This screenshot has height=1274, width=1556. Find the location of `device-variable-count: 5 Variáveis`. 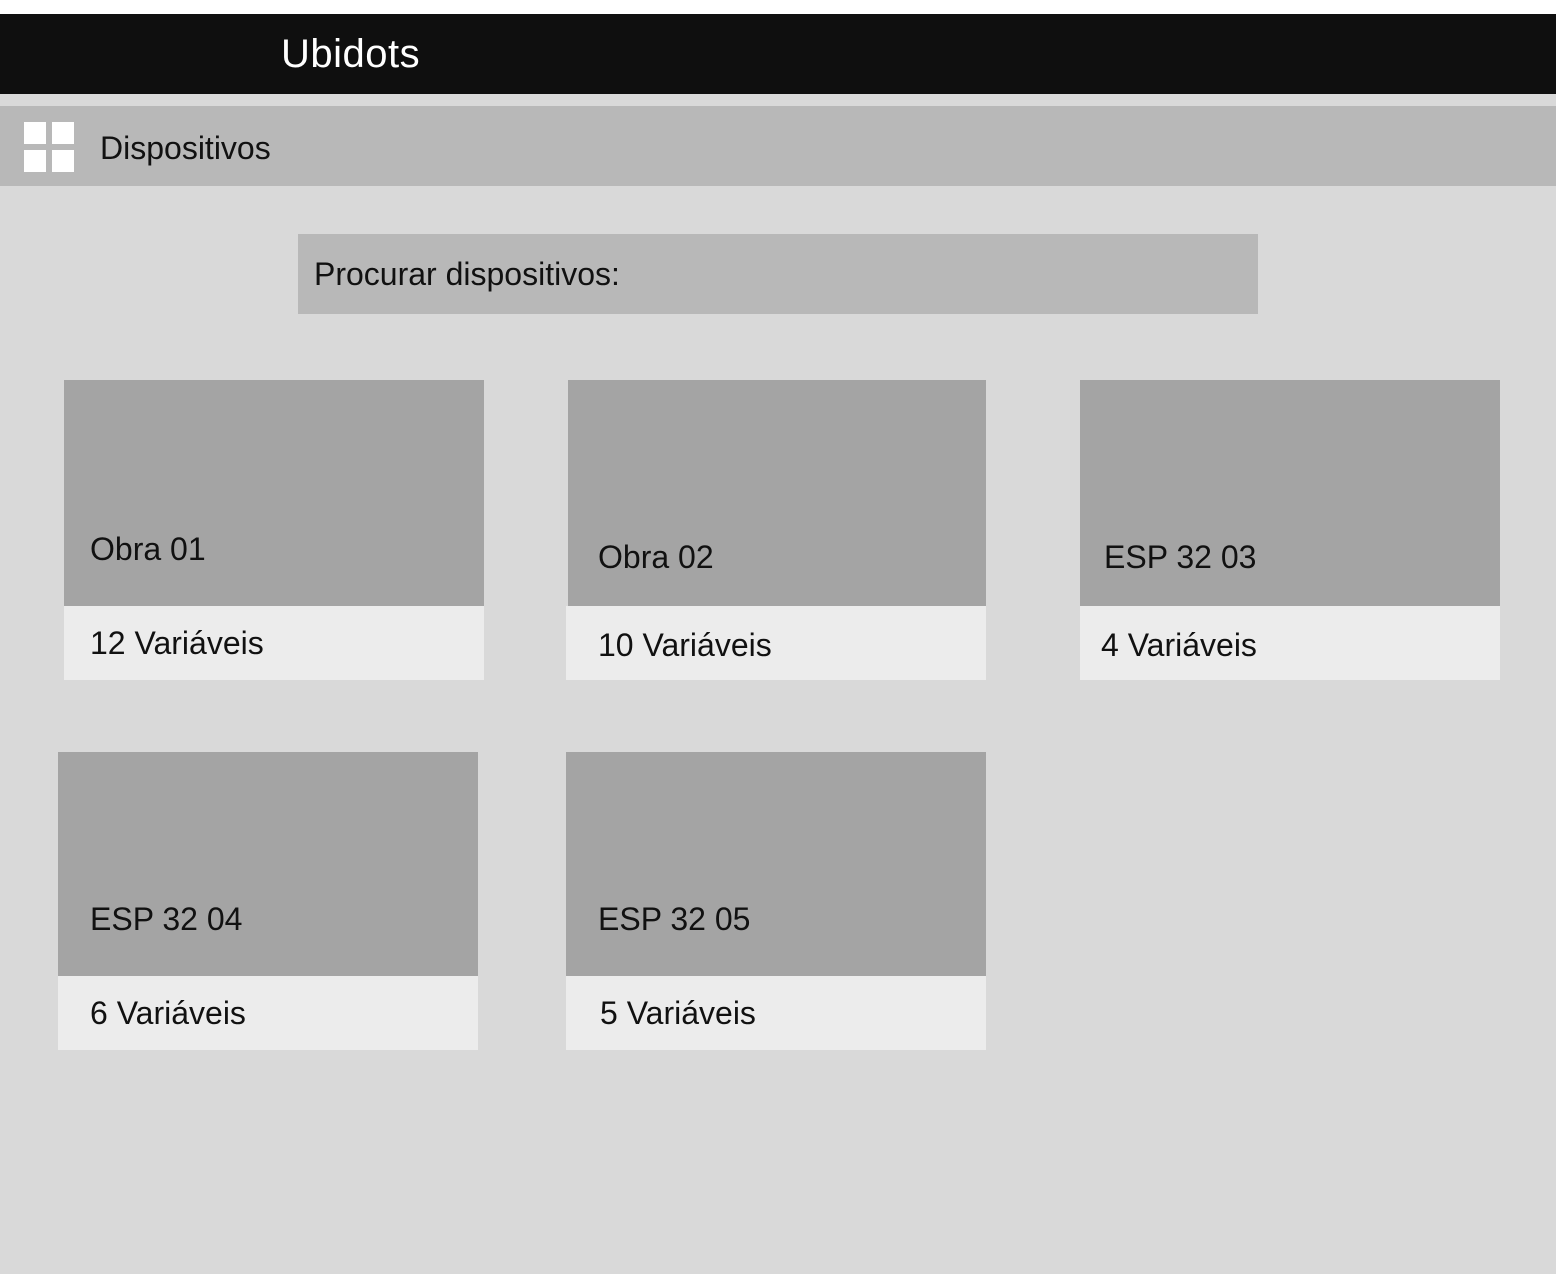

device-variable-count: 5 Variáveis is located at coordinates (678, 1013).